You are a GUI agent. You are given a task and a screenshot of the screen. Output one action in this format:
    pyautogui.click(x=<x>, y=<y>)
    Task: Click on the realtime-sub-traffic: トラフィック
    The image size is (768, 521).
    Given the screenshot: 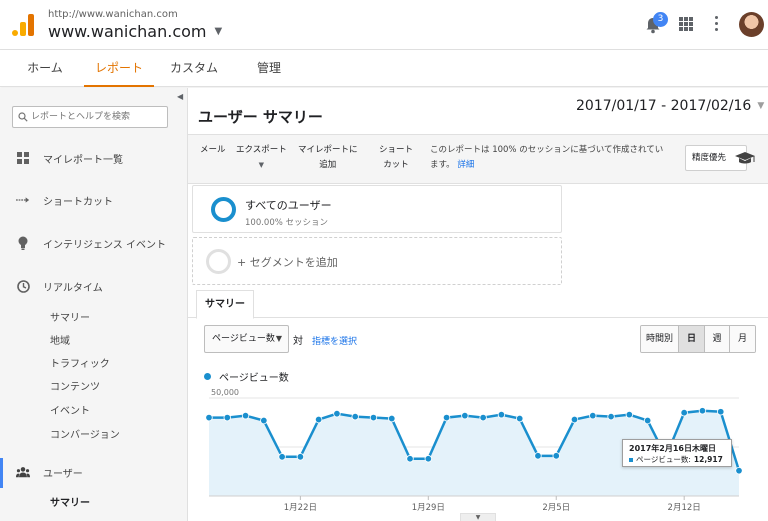 What is the action you would take?
    pyautogui.click(x=80, y=362)
    